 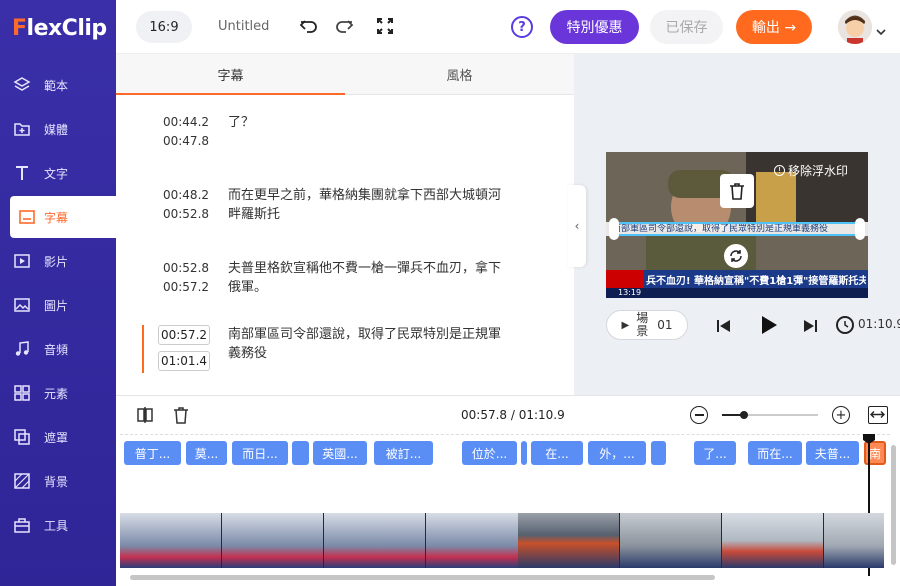 I want to click on horizontal-scrollbar, so click(x=422, y=577).